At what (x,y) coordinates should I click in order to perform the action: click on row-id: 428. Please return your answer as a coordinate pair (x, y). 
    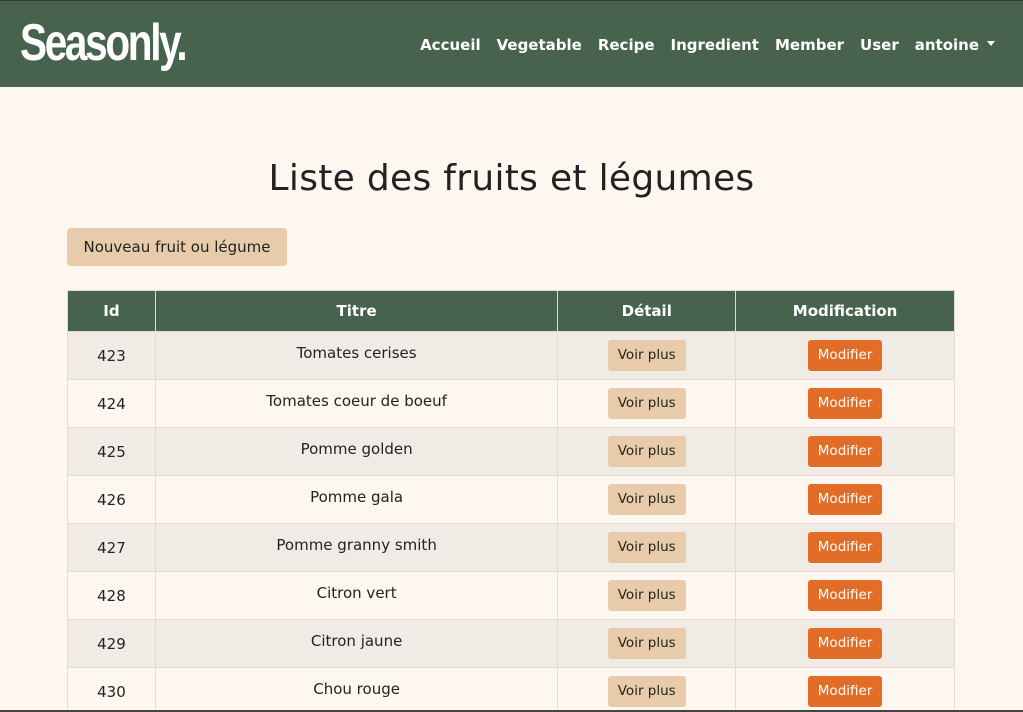
    Looking at the image, I should click on (111, 595).